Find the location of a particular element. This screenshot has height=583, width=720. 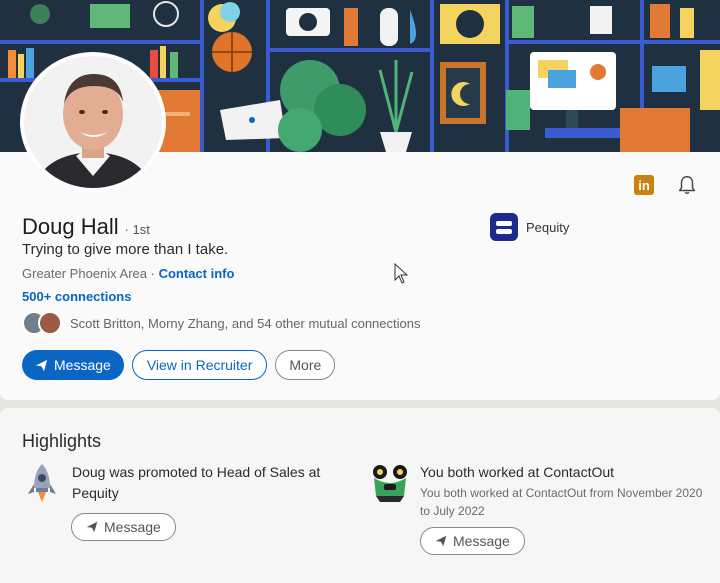

highlights-title: Highlights is located at coordinates (62, 441).